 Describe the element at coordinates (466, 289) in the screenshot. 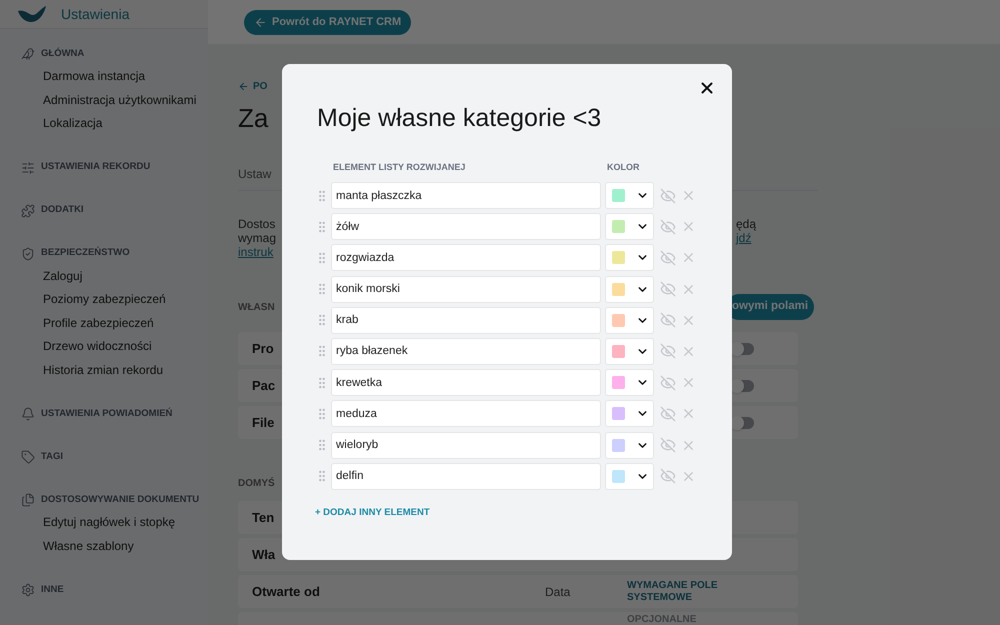

I see `text-field: konik morski` at that location.